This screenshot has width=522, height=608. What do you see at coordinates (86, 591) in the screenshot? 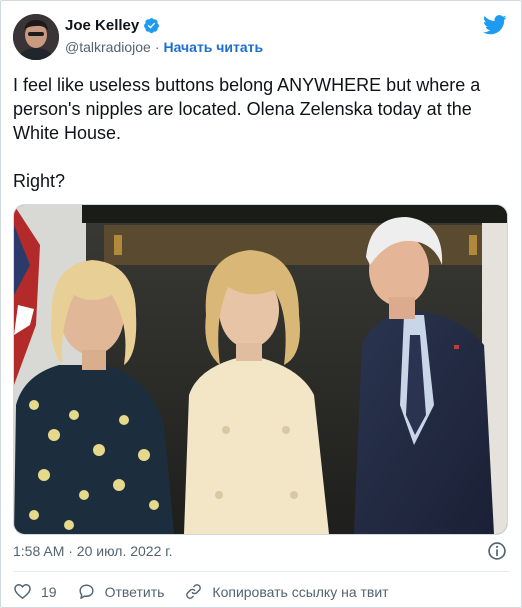
I see `reply-icon` at bounding box center [86, 591].